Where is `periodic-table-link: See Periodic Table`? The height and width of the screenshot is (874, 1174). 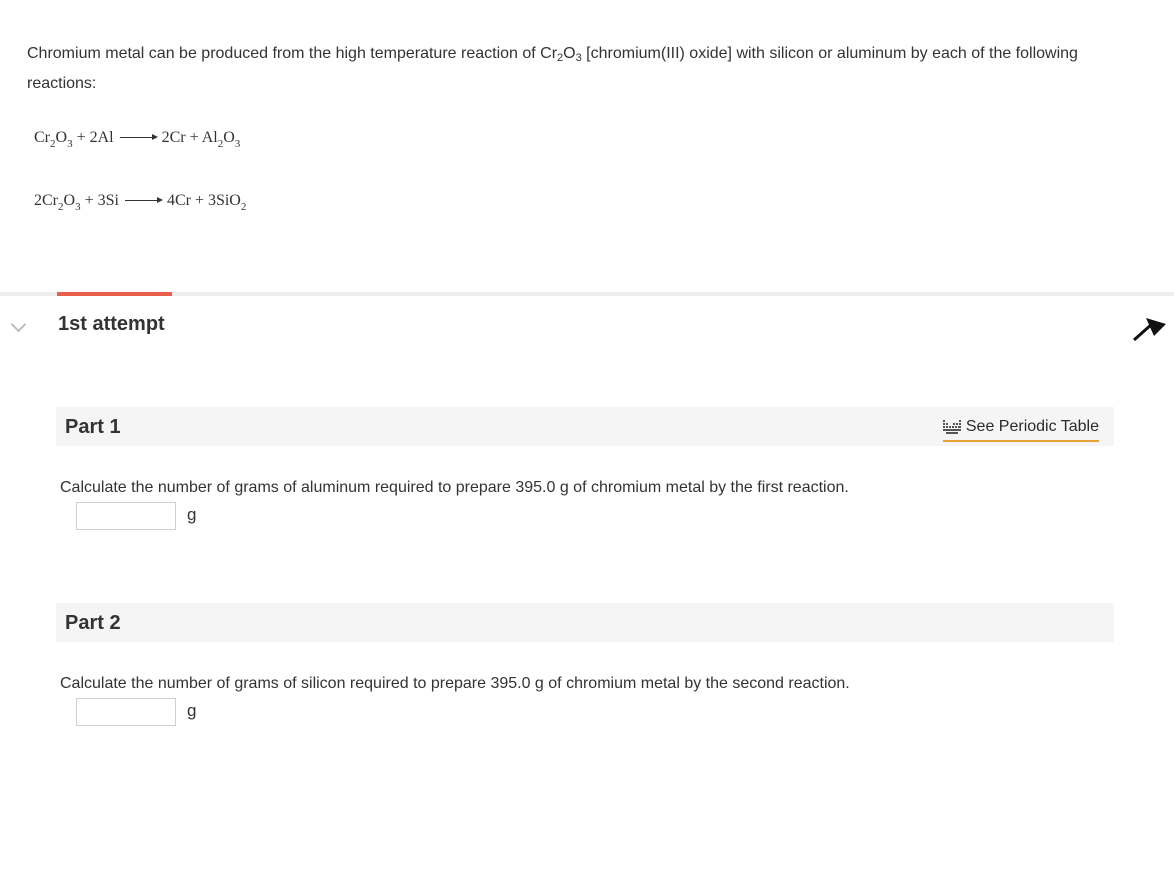
periodic-table-link: See Periodic Table is located at coordinates (1020, 428).